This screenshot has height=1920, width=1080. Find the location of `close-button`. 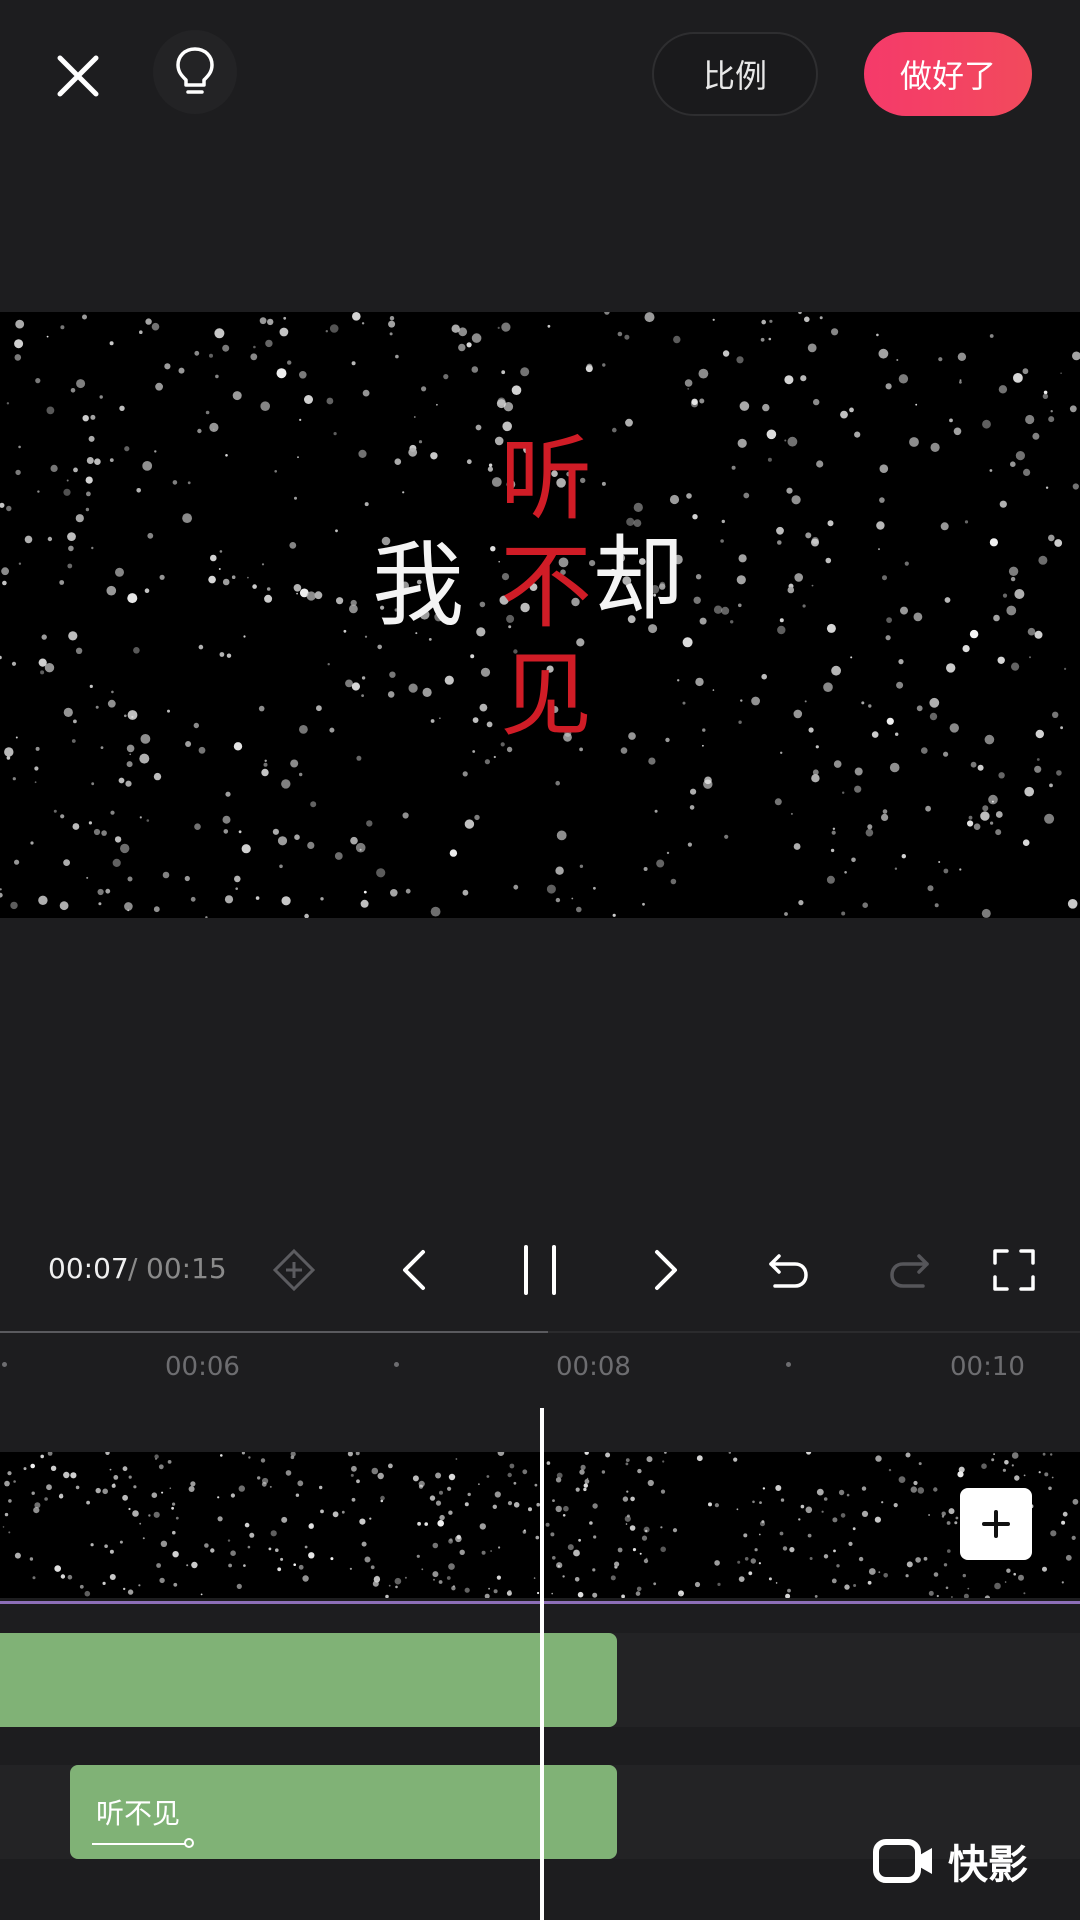

close-button is located at coordinates (78, 76).